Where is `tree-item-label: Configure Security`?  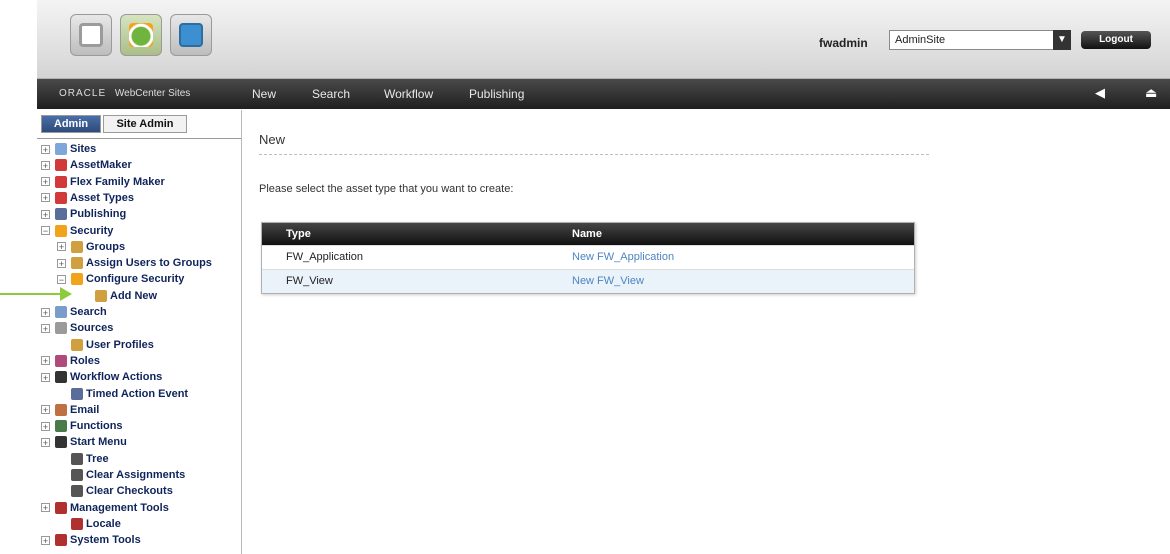
tree-item-label: Configure Security is located at coordinates (135, 279).